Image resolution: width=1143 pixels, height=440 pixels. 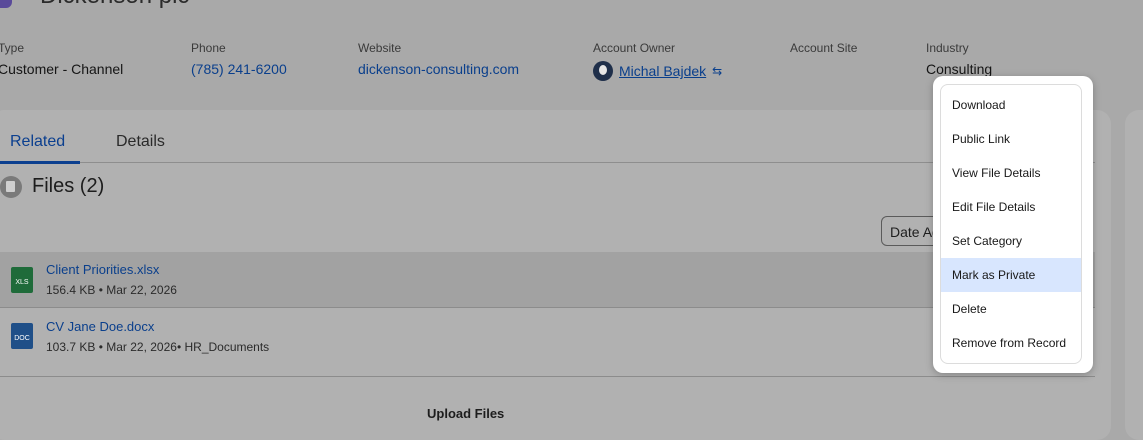 I want to click on side-panel, so click(x=1134, y=275).